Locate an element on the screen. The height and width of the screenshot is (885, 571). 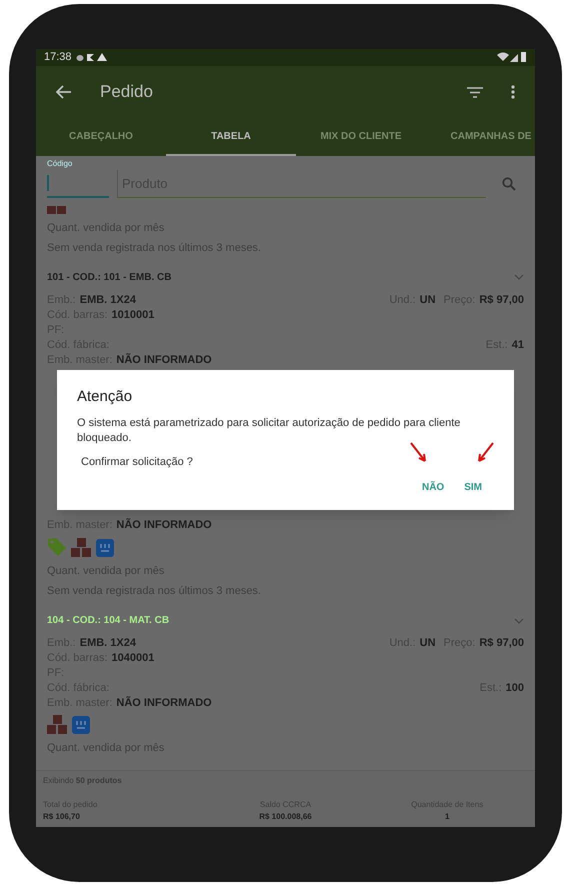
code-label: Código is located at coordinates (60, 164).